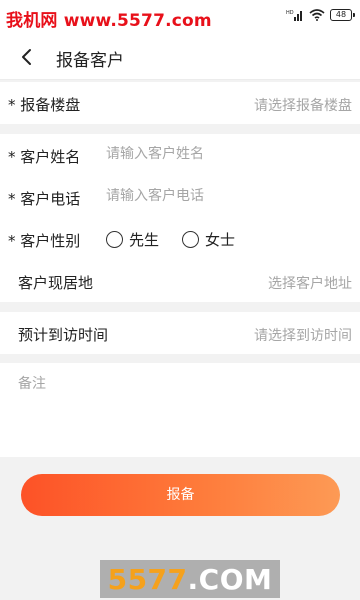 This screenshot has height=600, width=360. Describe the element at coordinates (63, 335) in the screenshot. I see `visit-time-label: 预计到访时间` at that location.